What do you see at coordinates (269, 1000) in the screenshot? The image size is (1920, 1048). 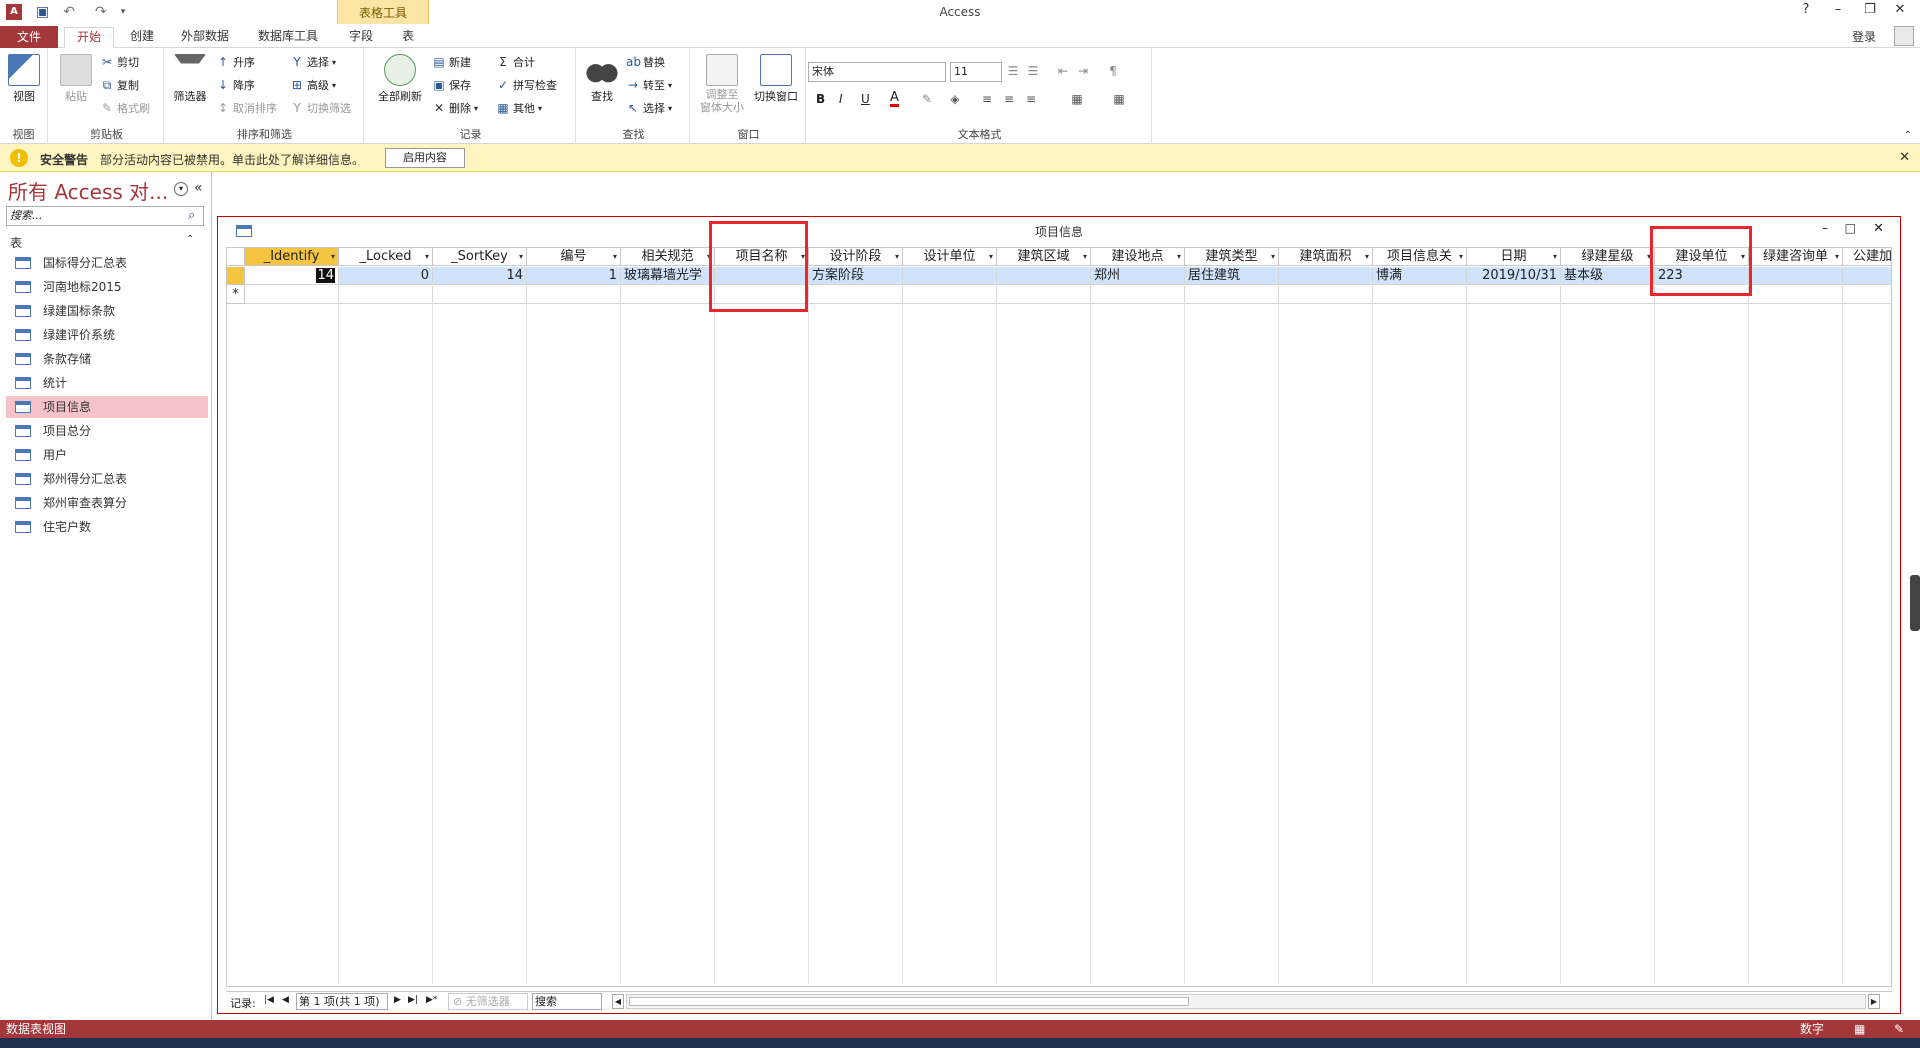 I see `first-record-button: |◀` at bounding box center [269, 1000].